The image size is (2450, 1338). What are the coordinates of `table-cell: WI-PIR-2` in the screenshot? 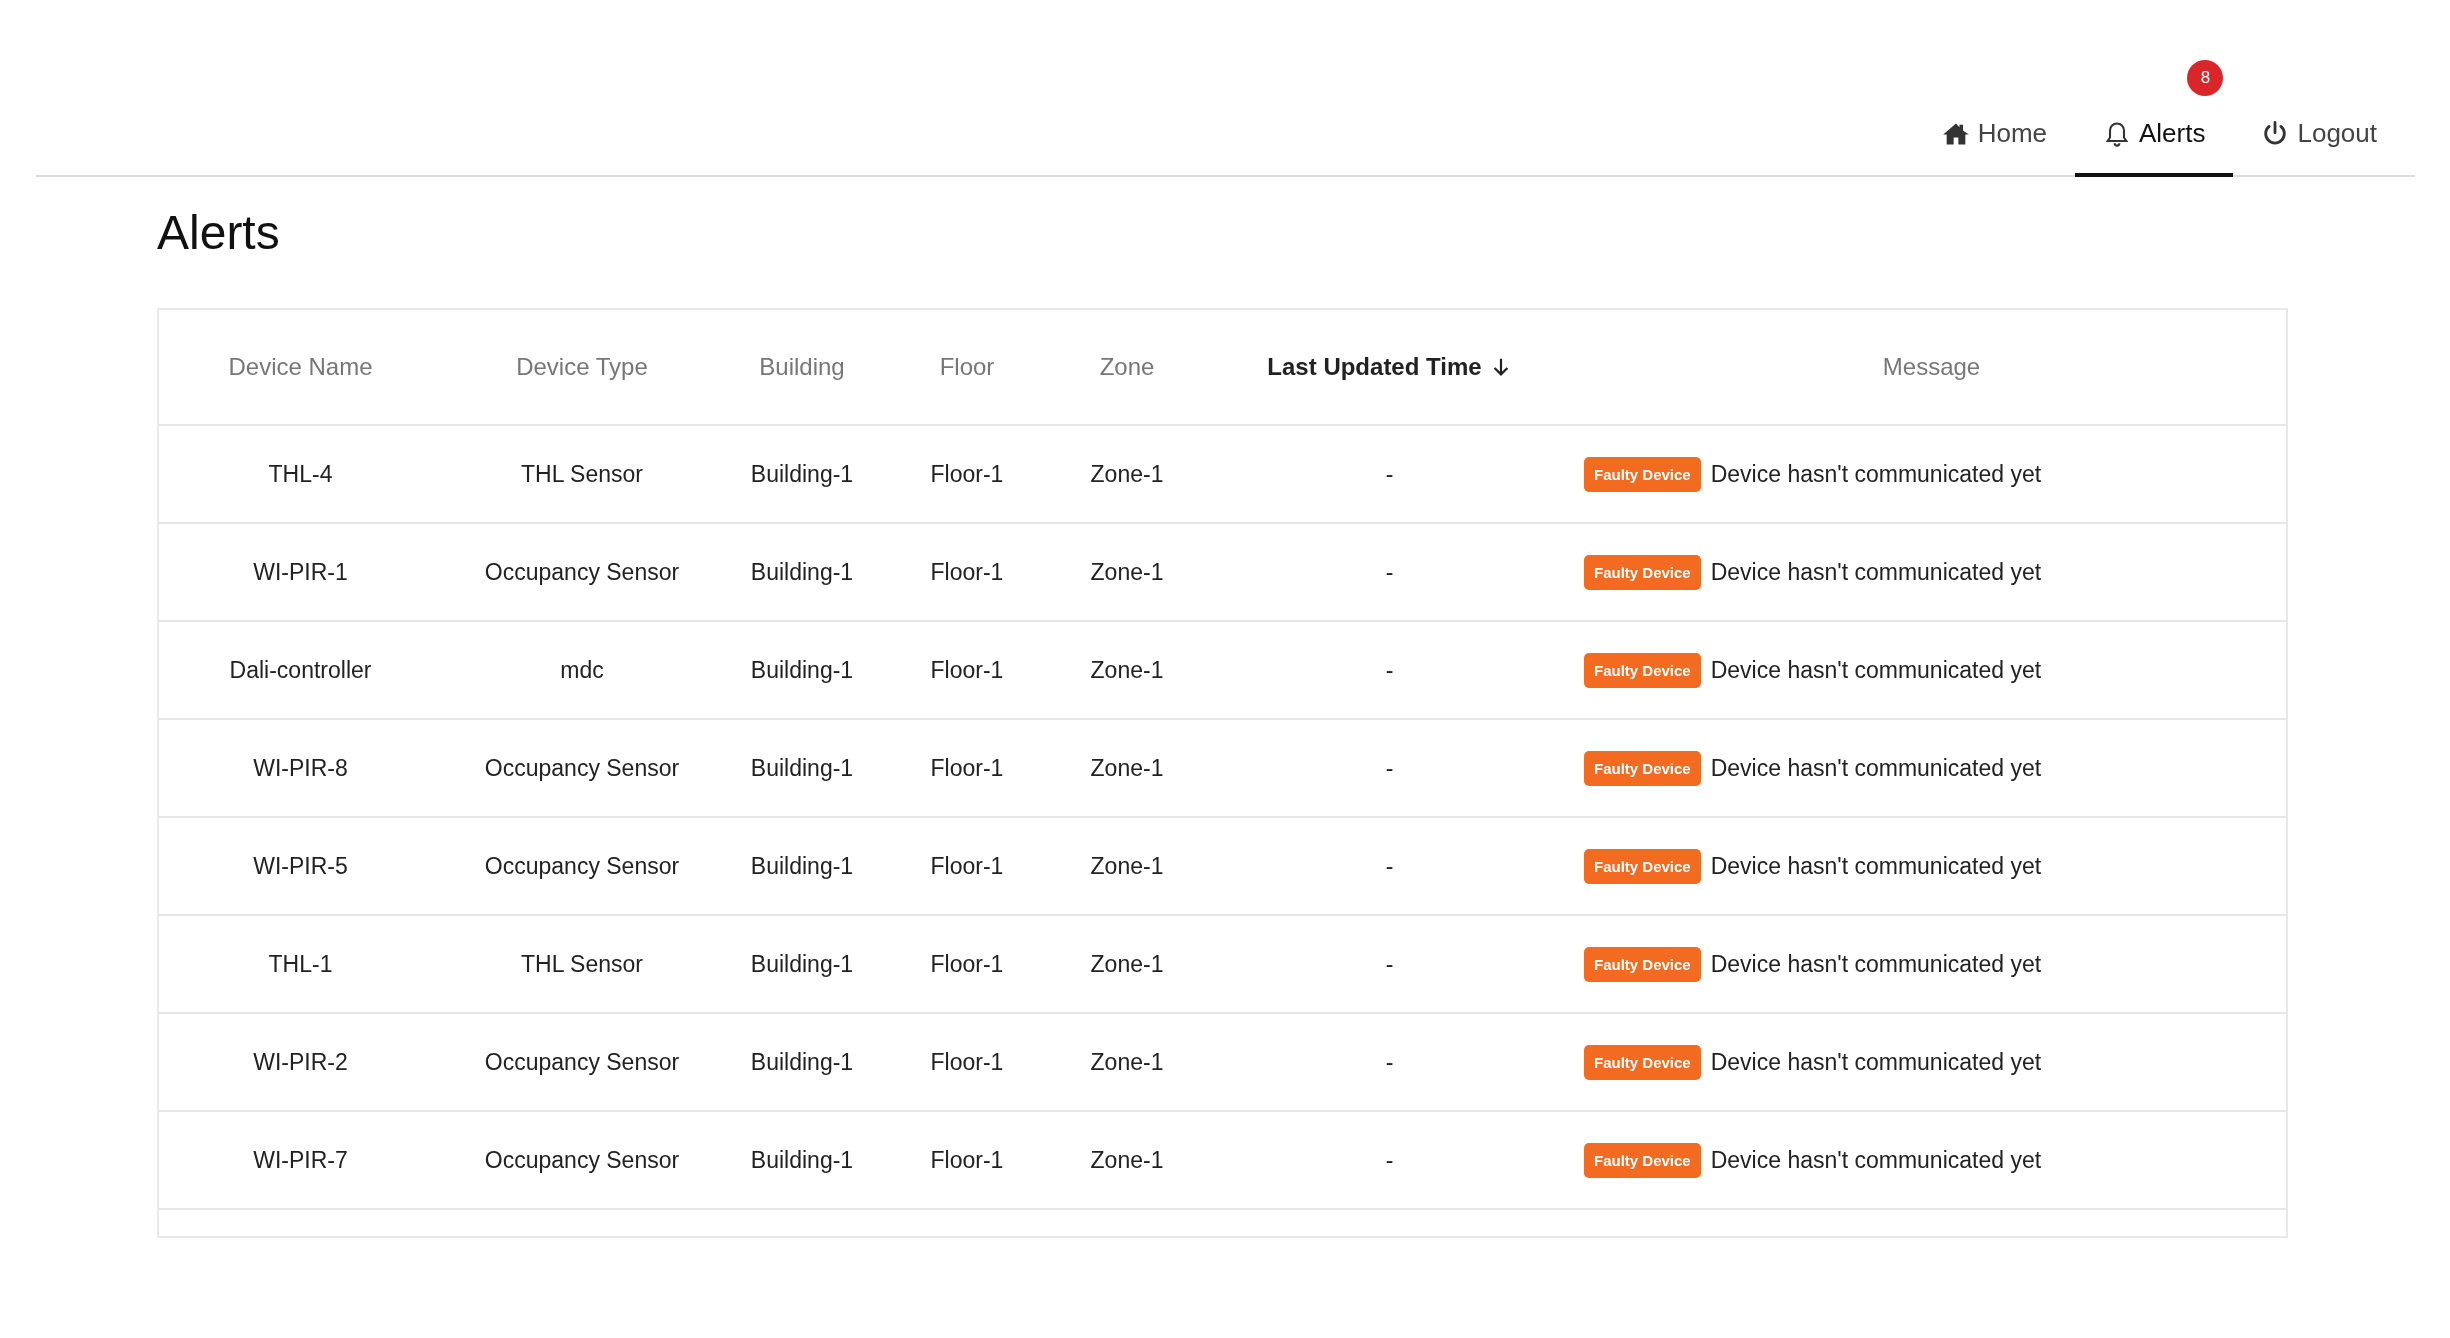 It's located at (300, 1061).